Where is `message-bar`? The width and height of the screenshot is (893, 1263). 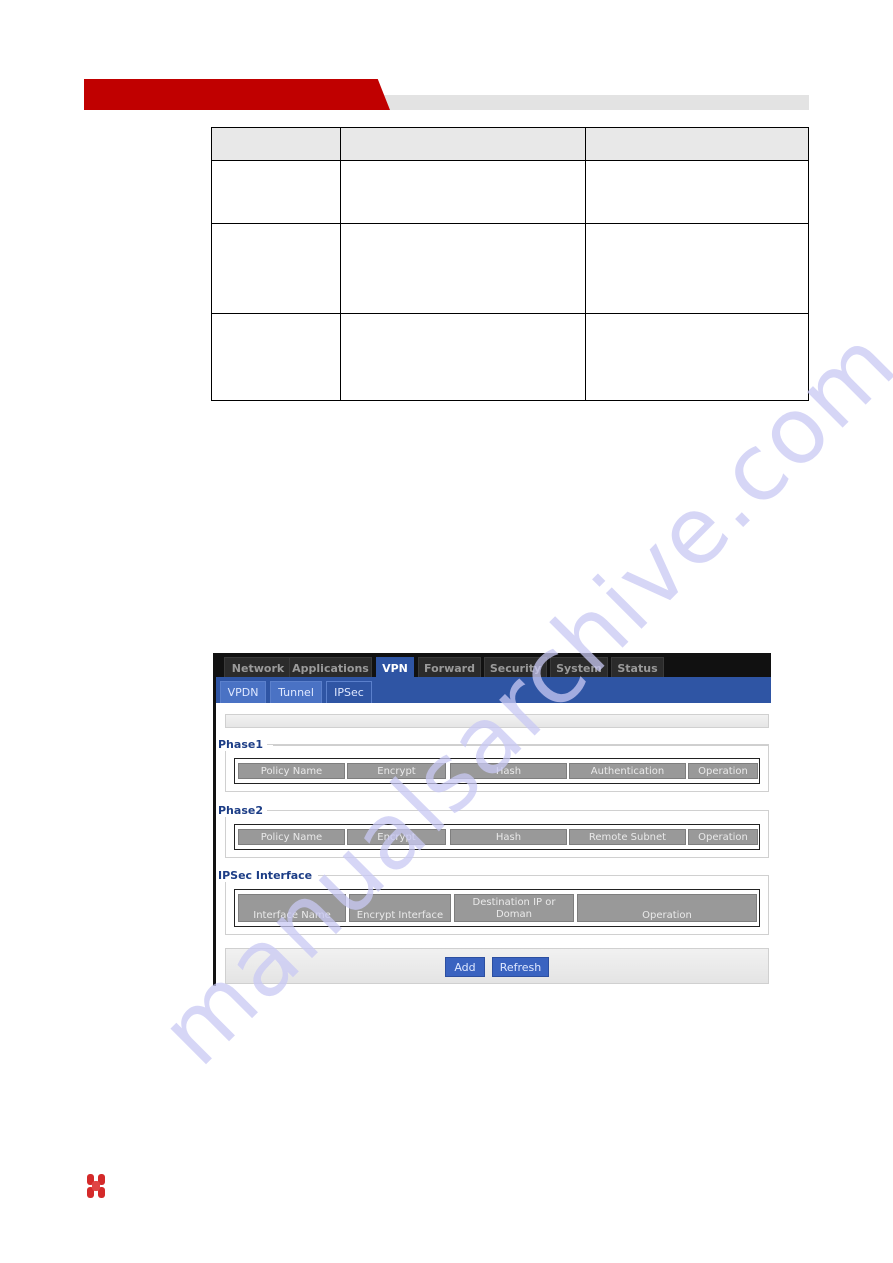 message-bar is located at coordinates (497, 721).